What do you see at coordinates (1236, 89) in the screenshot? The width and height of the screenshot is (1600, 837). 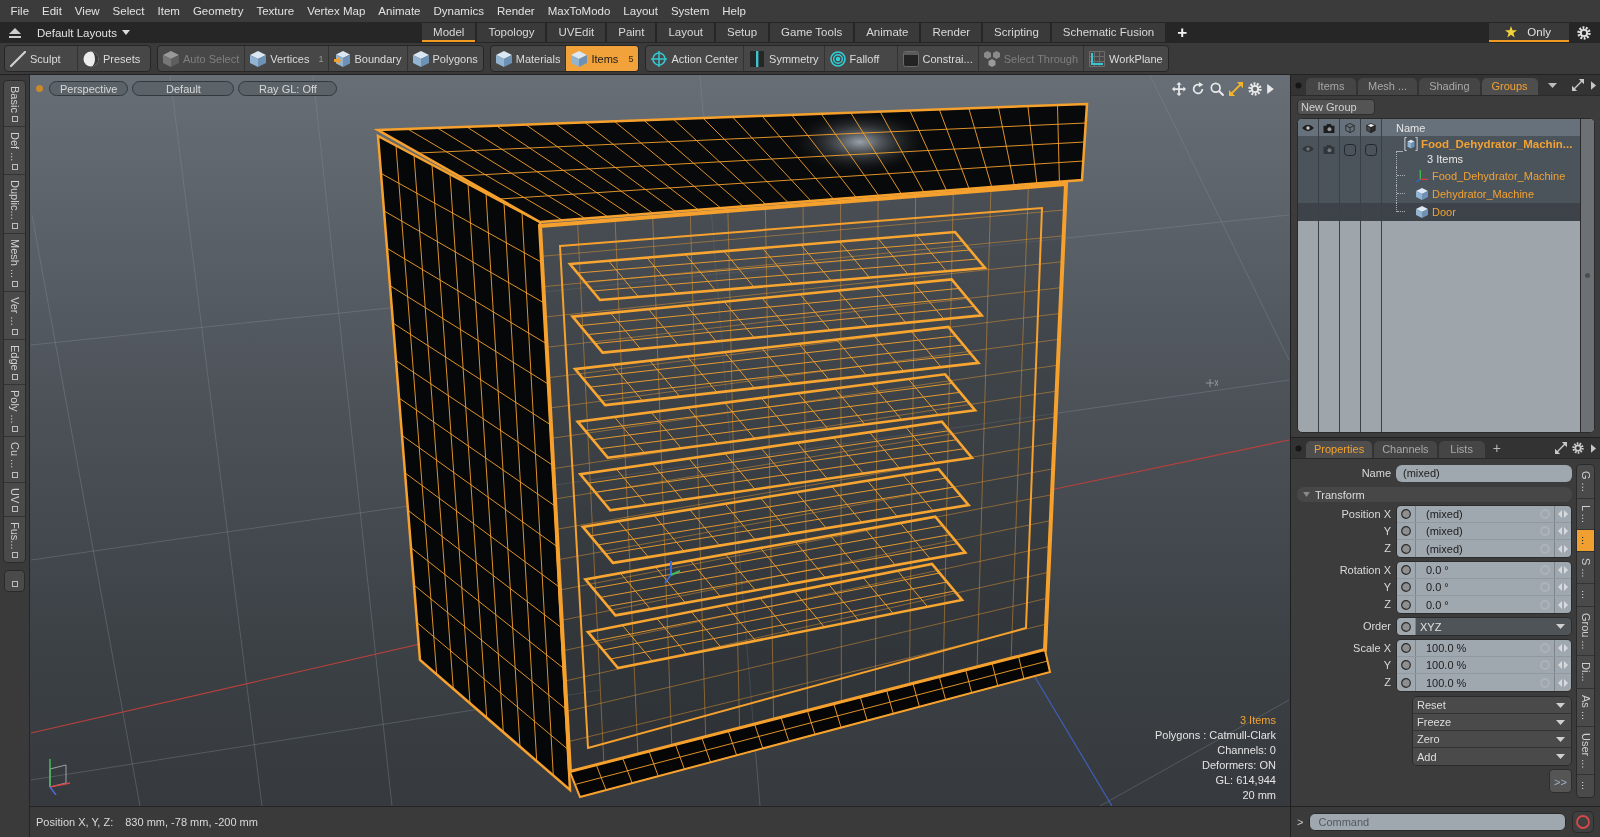 I see `diagonal-arrows-icon` at bounding box center [1236, 89].